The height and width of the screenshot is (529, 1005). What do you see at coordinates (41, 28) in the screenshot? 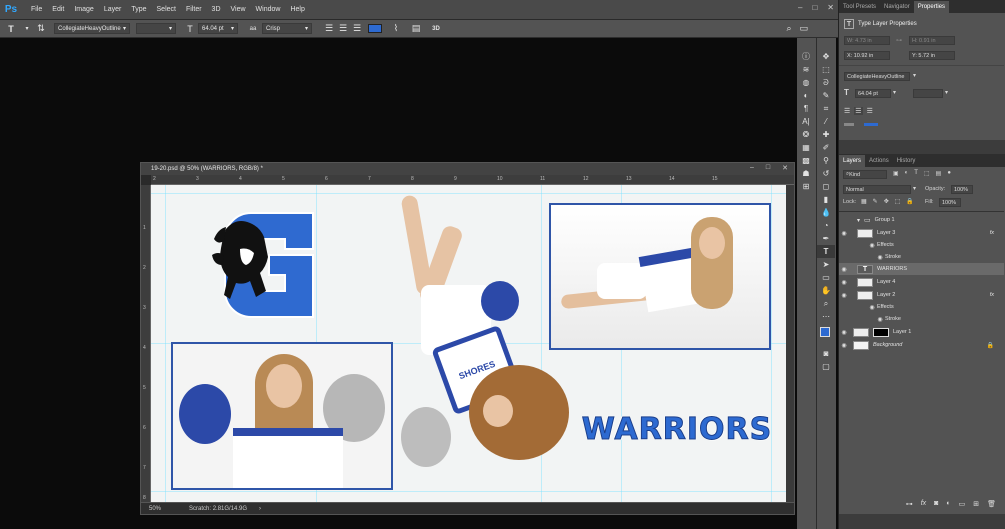
I see `toggle-orientation-icon: ⇅` at bounding box center [41, 28].